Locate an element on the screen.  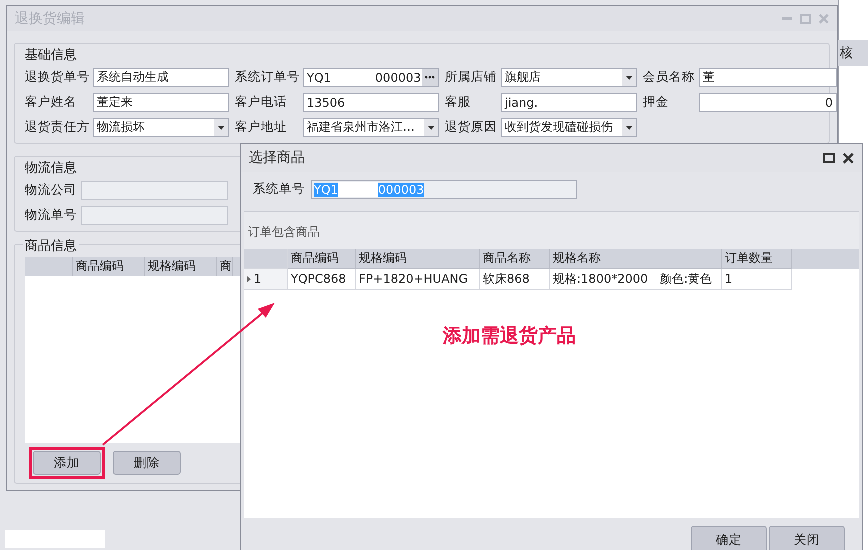
column-header: 商 is located at coordinates (225, 266).